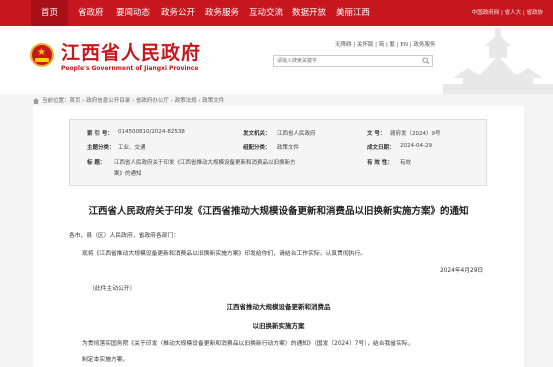  I want to click on nav-external-links: 中国政府网 | 省人大 | 省政协, so click(507, 13).